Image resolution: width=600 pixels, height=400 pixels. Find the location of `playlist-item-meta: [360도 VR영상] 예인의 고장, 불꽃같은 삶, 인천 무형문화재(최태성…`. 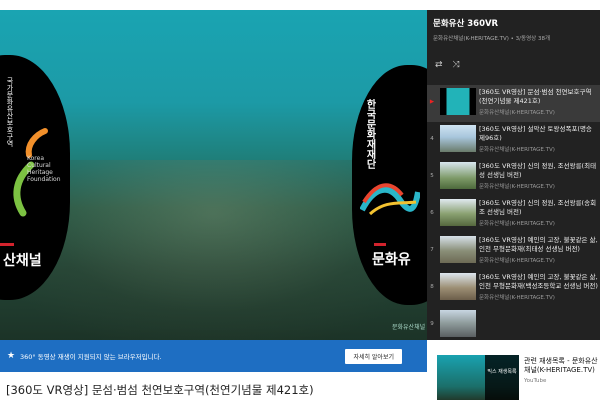

playlist-item-meta: [360도 VR영상] 예인의 고장, 불꽃같은 삶, 인천 무형문화재(최태성… is located at coordinates (539, 250).